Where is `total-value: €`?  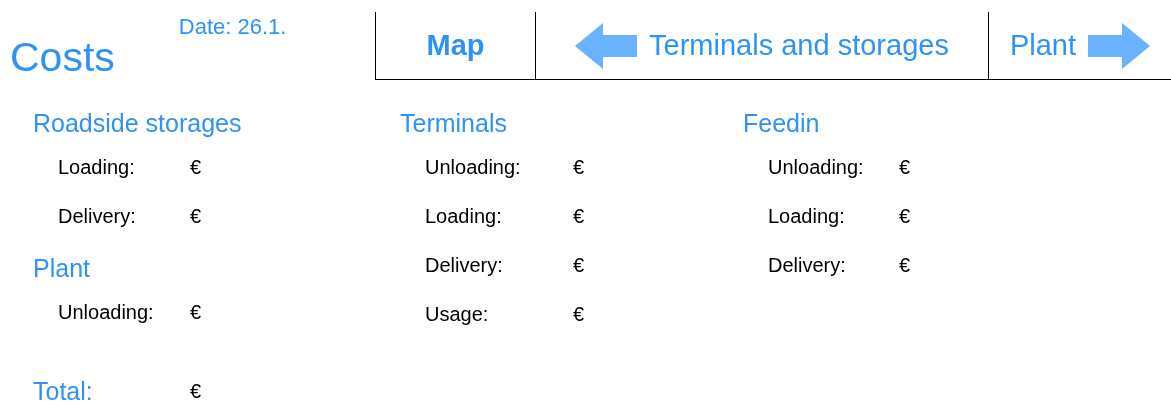 total-value: € is located at coordinates (196, 391).